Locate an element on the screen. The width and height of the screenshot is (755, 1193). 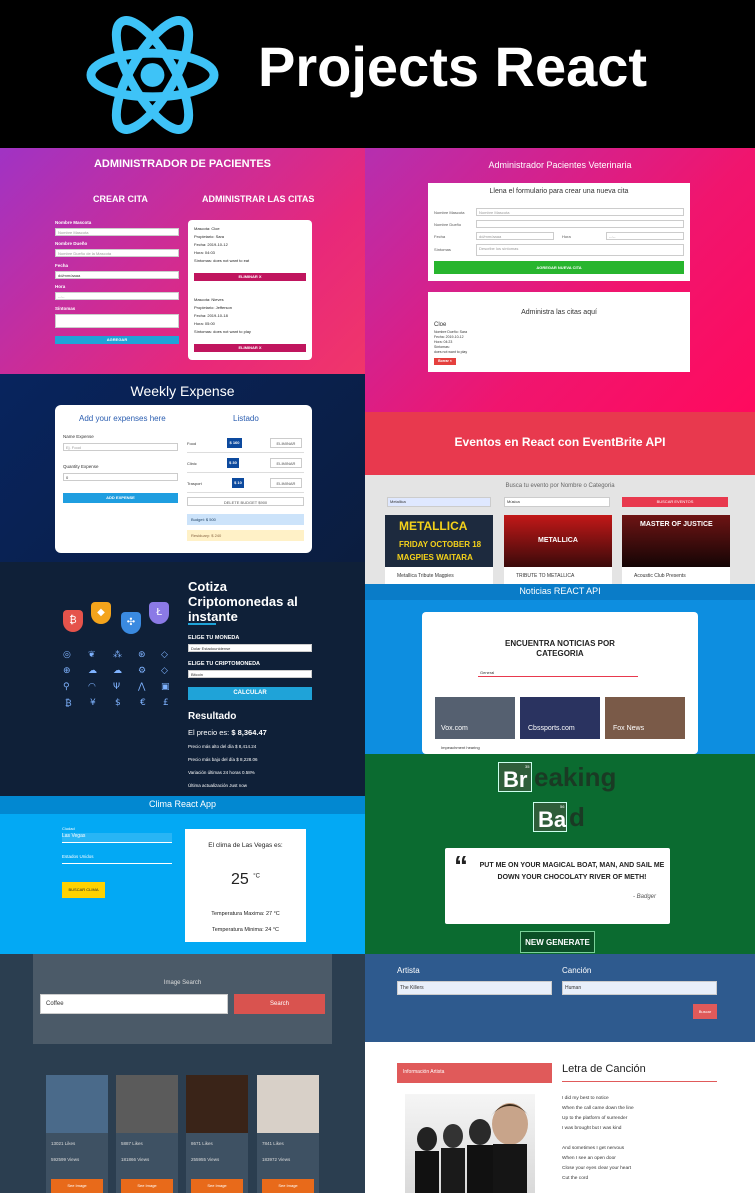
song-label: Canción is located at coordinates (577, 970).